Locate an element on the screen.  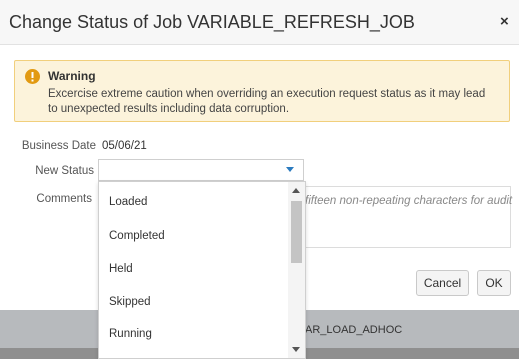
scroll-thumb is located at coordinates (296, 232).